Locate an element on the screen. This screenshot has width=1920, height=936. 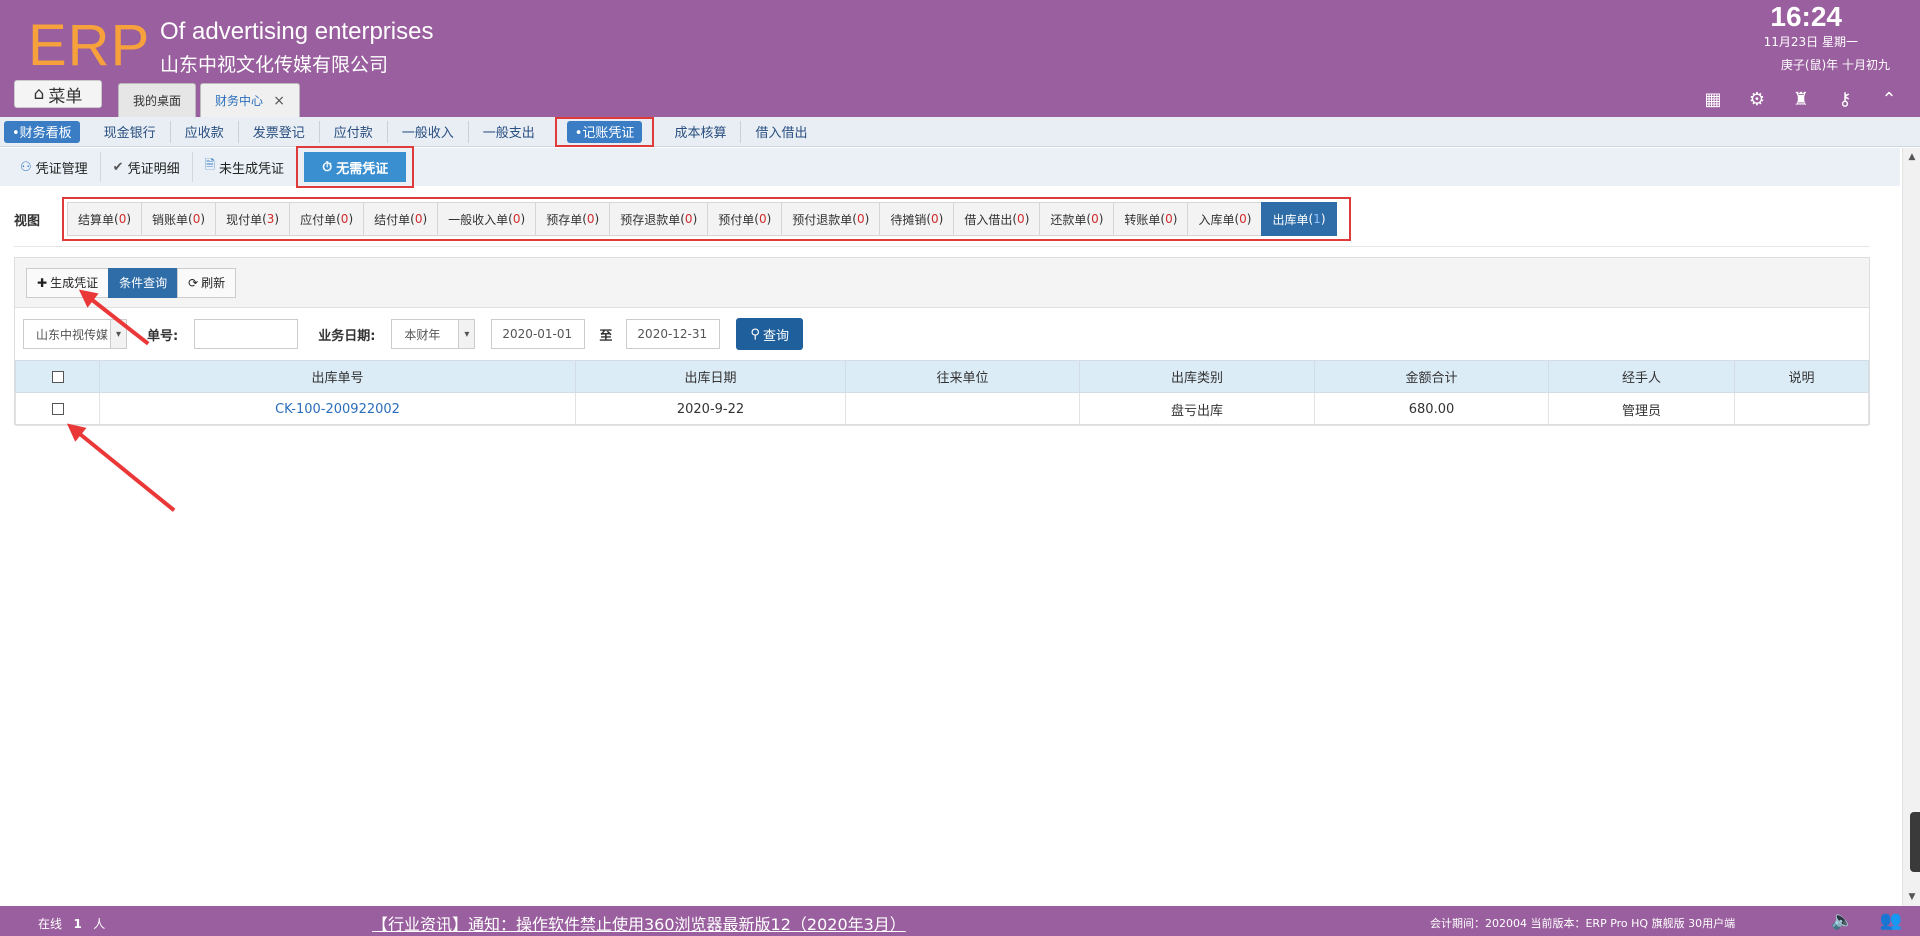
column-header: 出库日期 is located at coordinates (710, 376).